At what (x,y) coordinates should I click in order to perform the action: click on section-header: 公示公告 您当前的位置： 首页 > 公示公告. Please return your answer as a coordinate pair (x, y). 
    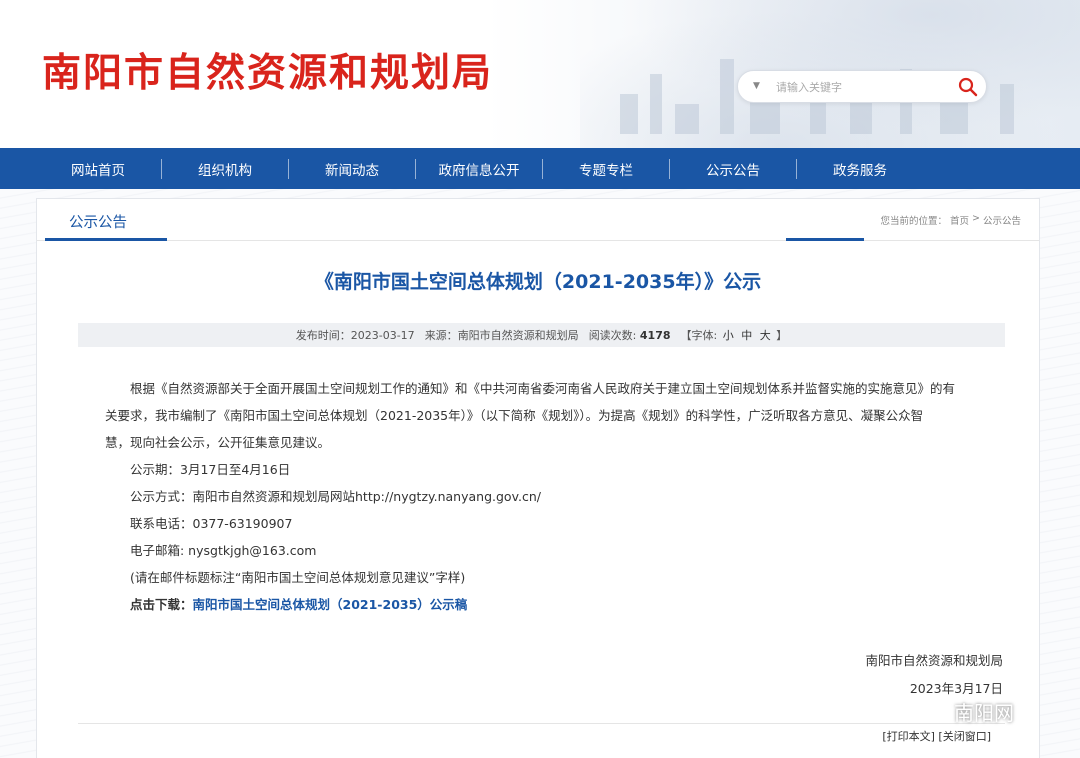
    Looking at the image, I should click on (538, 220).